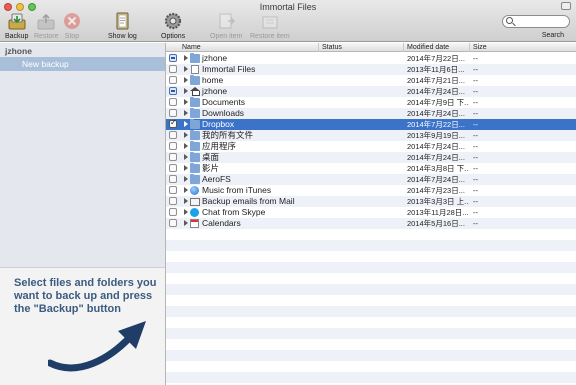 The image size is (576, 385). What do you see at coordinates (371, 157) in the screenshot?
I see `table-row: 桌面 2014年7月24日... --` at bounding box center [371, 157].